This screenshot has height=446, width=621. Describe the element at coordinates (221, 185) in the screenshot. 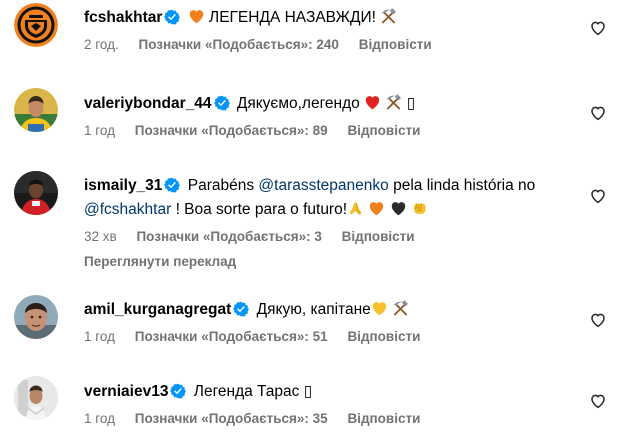

I see `comment-text: Parabéns` at that location.